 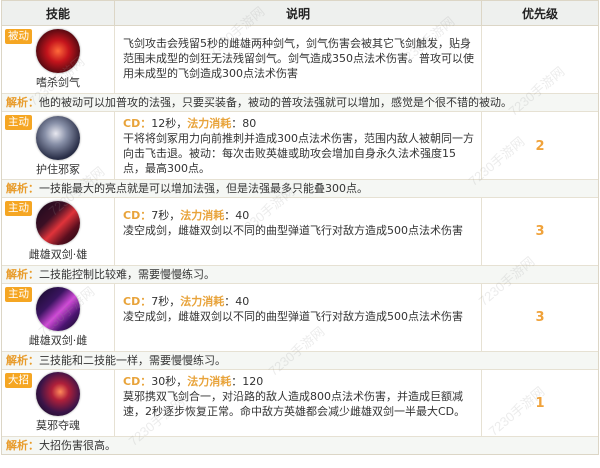 What do you see at coordinates (58, 425) in the screenshot?
I see `skill-name: 莫邪夺魂` at bounding box center [58, 425].